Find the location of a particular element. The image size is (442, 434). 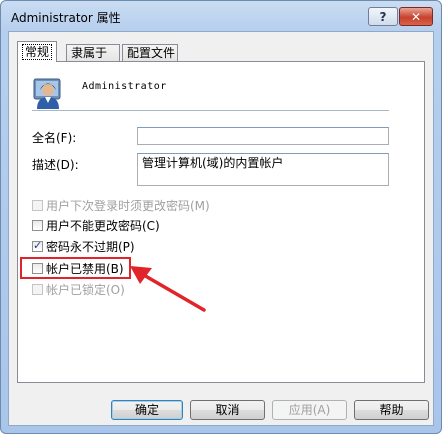

highlight-box is located at coordinates (75, 268).